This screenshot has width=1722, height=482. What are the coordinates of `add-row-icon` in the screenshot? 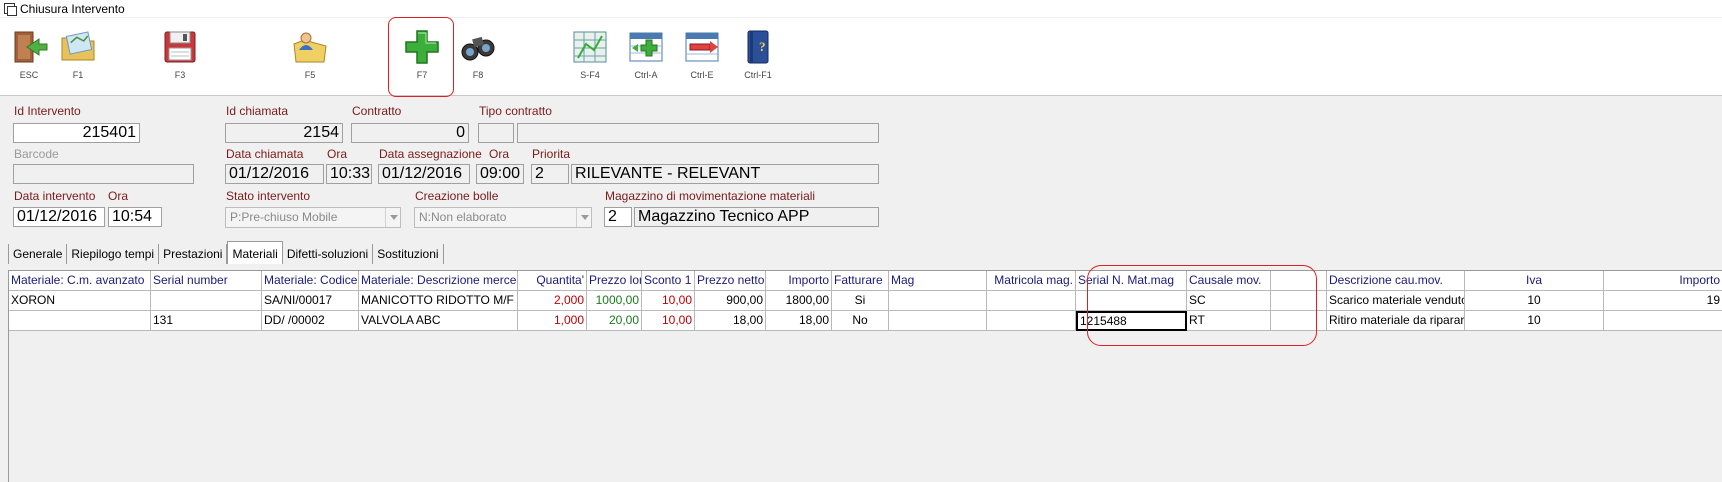 It's located at (646, 47).